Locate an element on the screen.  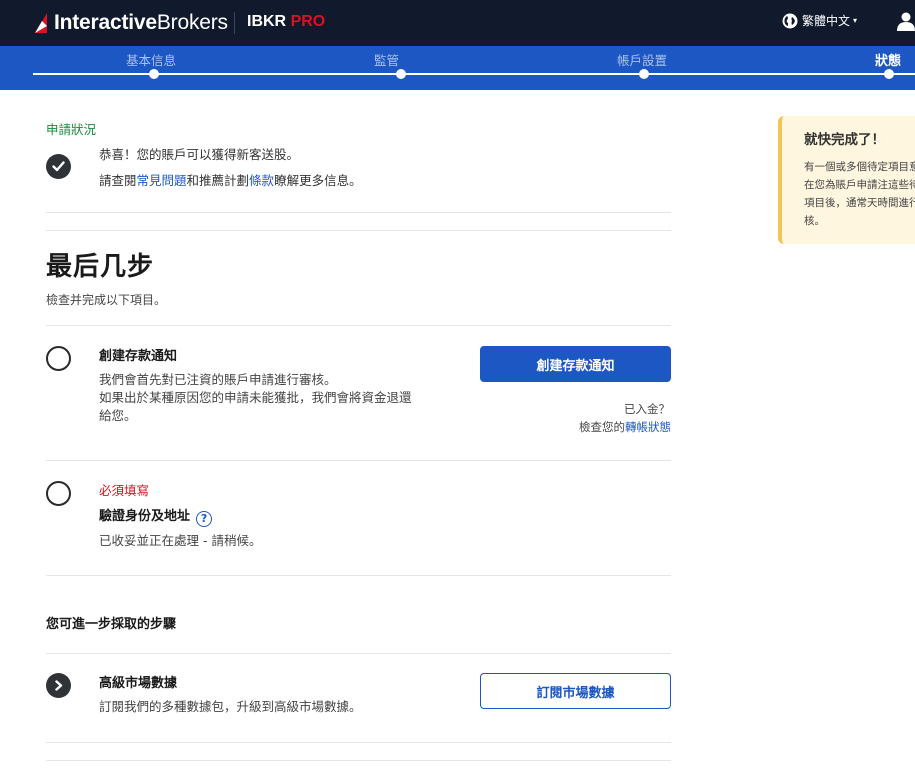
congrats-message: 恭喜！您的賬戶可以獲得新客送股。 is located at coordinates (199, 154).